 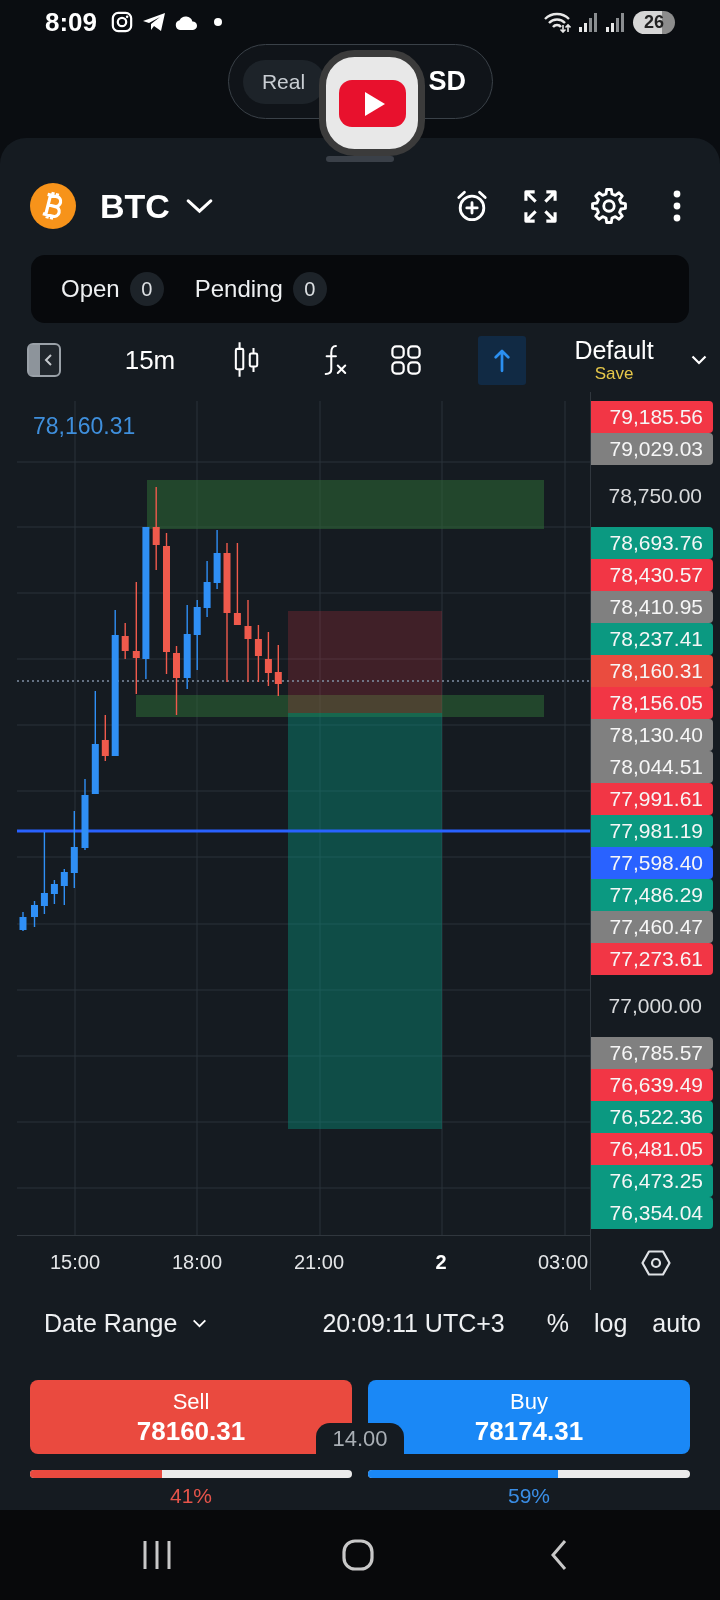 What do you see at coordinates (372, 103) in the screenshot?
I see `play-bubble-icon` at bounding box center [372, 103].